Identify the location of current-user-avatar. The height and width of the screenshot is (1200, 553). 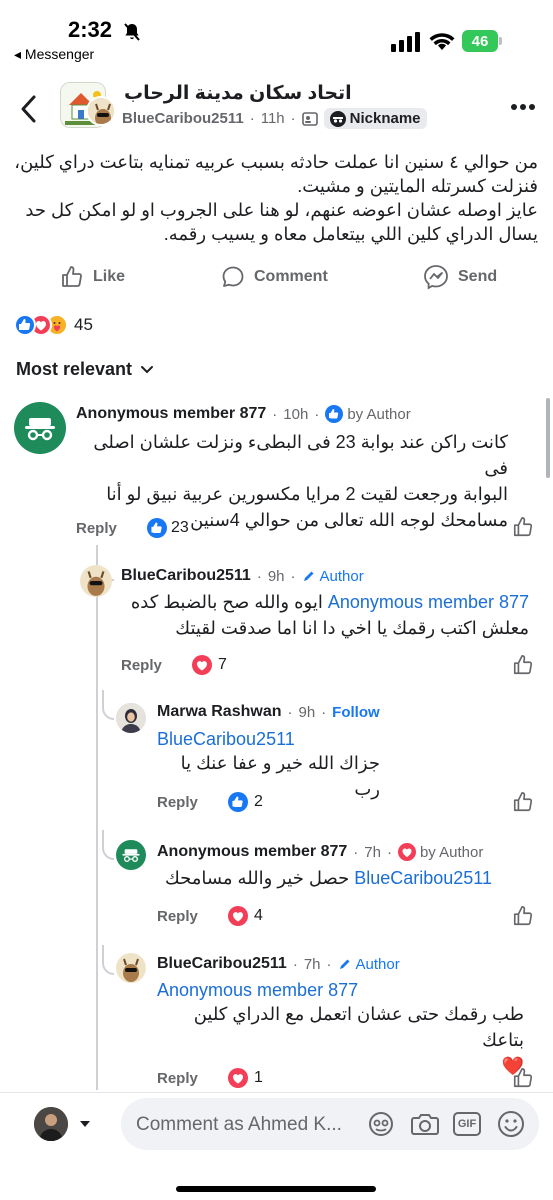
(51, 1124).